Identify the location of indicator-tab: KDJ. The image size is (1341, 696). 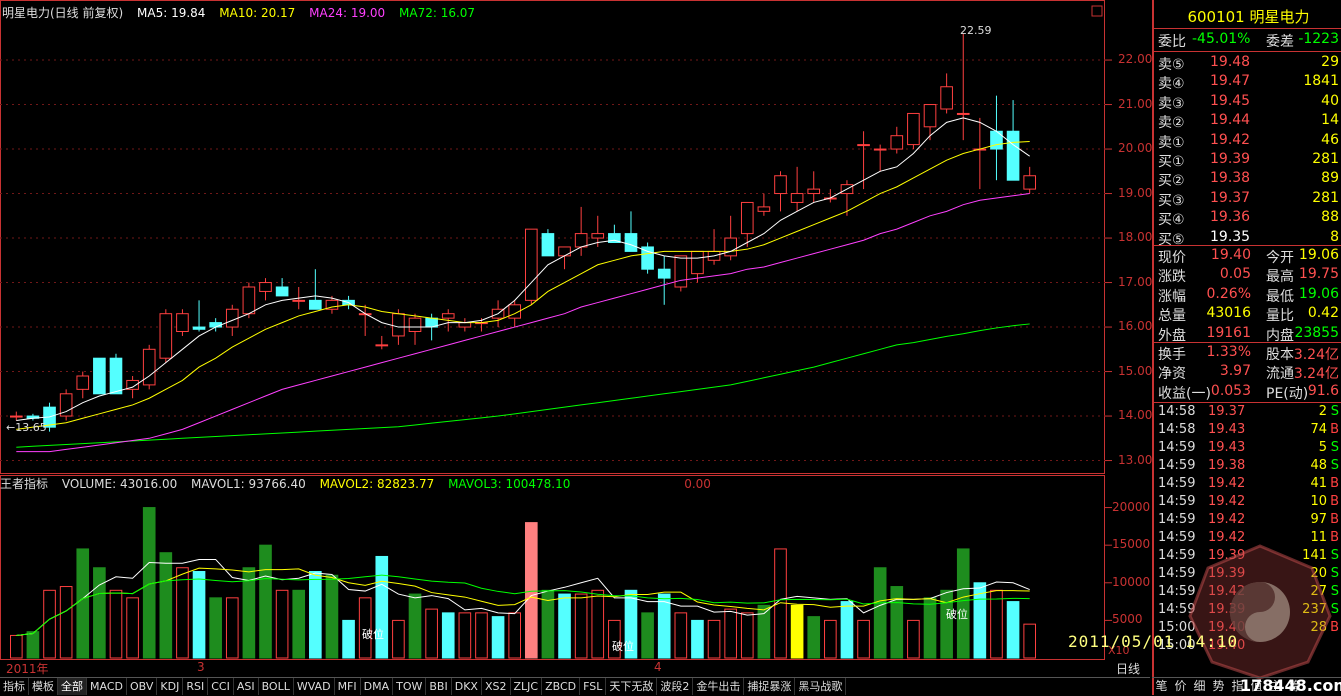
(170, 686).